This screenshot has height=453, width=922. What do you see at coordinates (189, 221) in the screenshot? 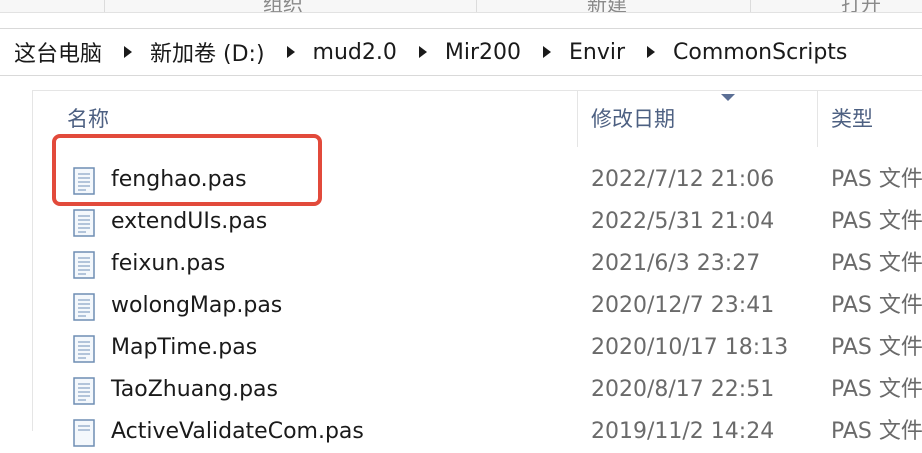
I see `file-name: extendUIs.pas` at bounding box center [189, 221].